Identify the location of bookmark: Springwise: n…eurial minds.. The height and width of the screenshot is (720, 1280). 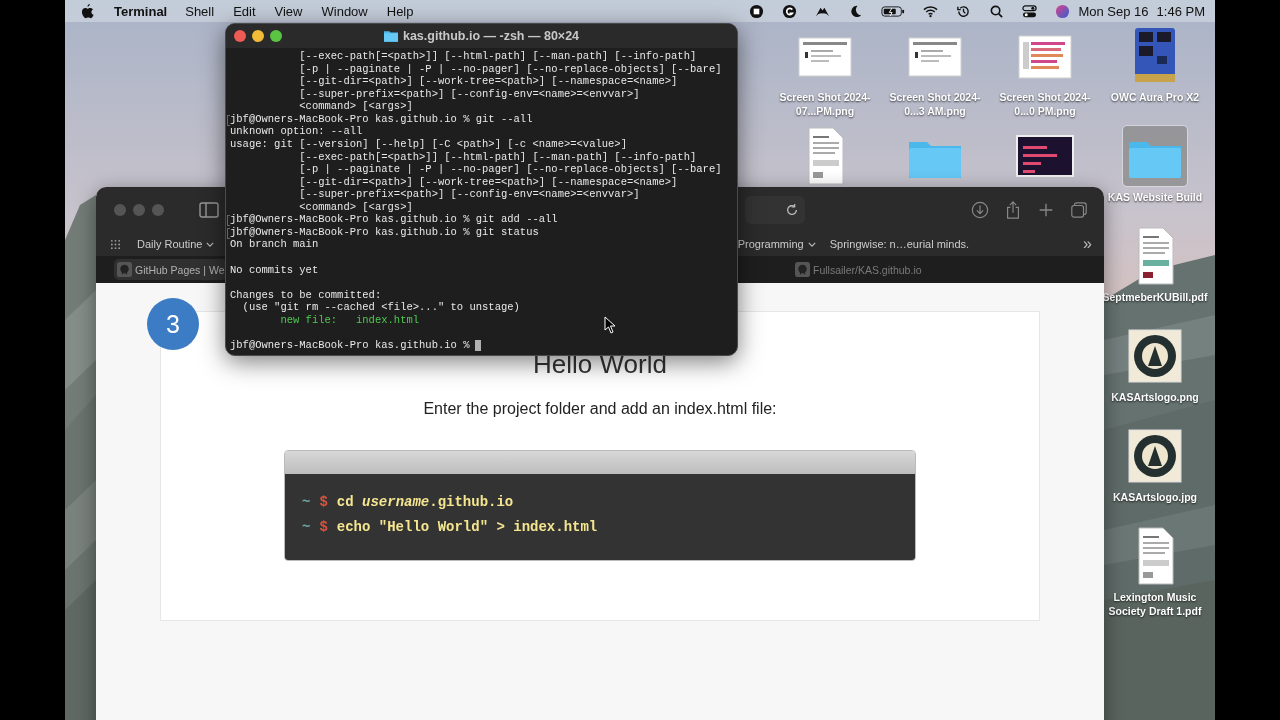
(899, 244).